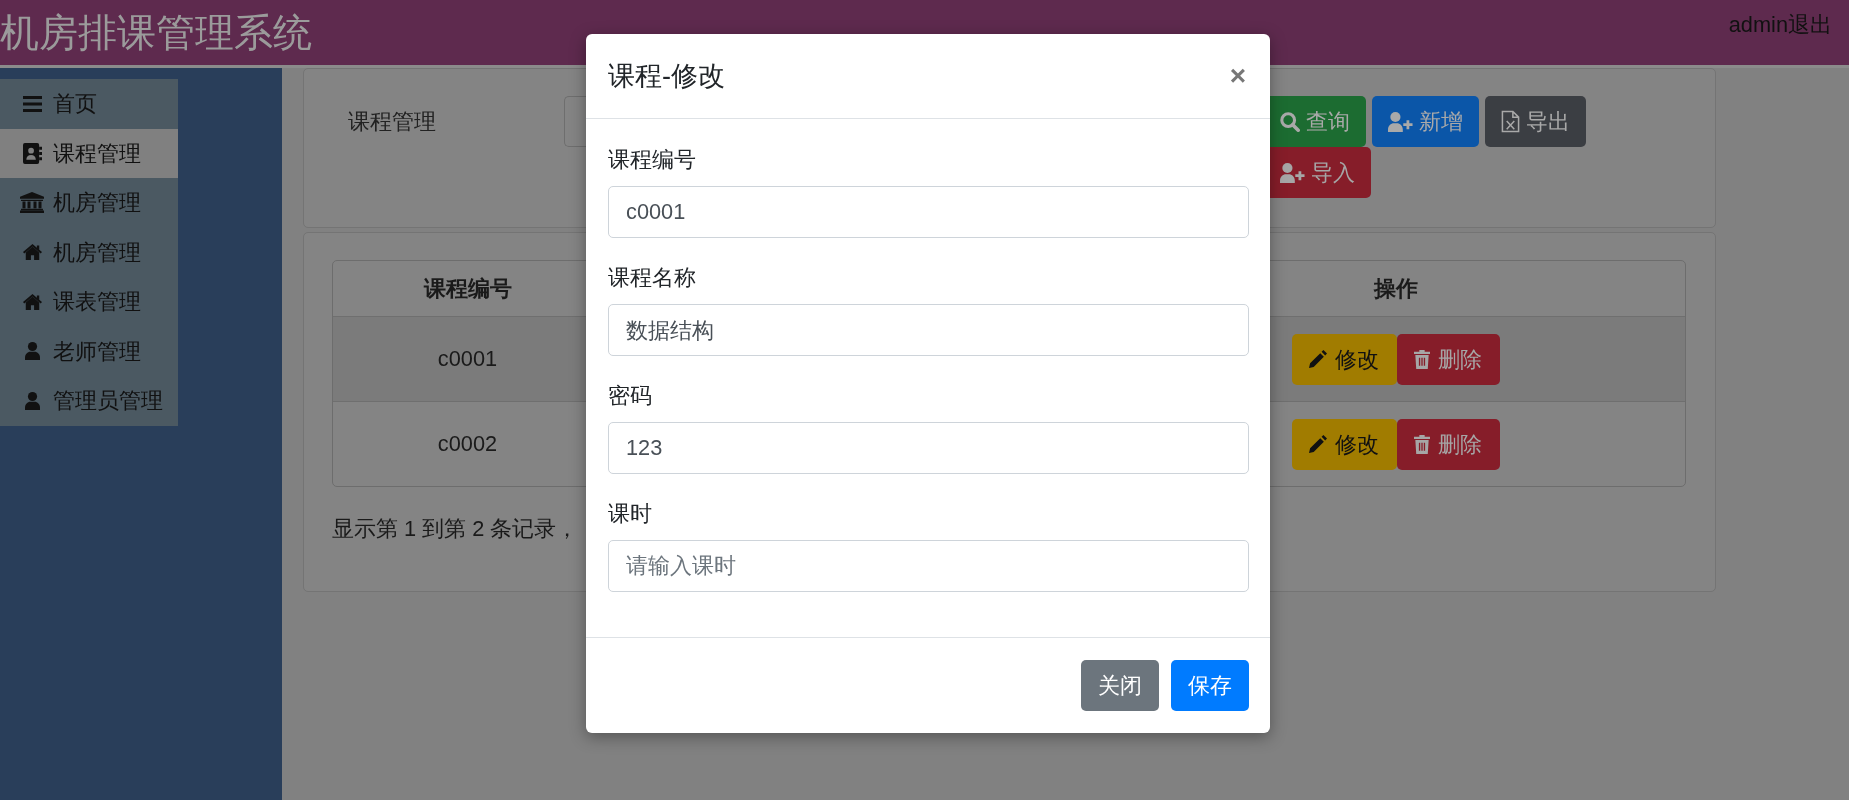 Image resolution: width=1849 pixels, height=800 pixels. Describe the element at coordinates (89, 401) in the screenshot. I see `sidebar-item: 管理员管理` at that location.